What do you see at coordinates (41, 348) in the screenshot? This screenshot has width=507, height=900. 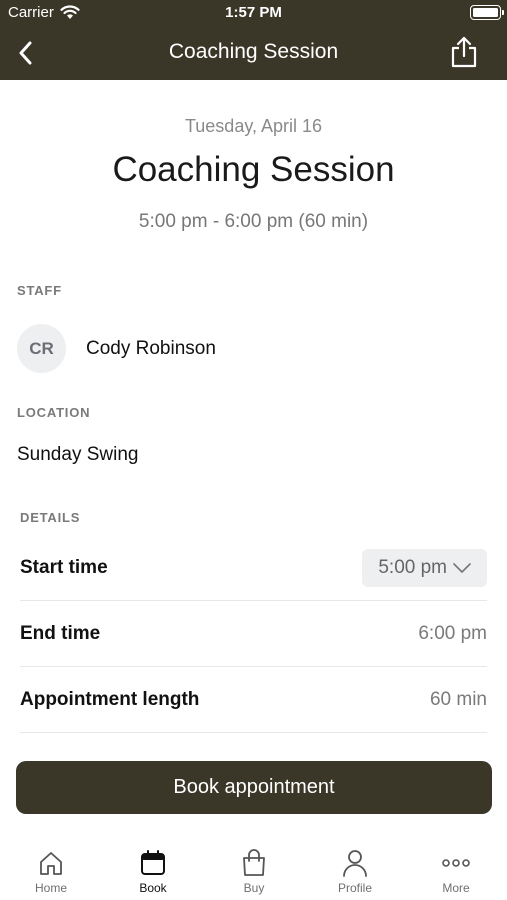 I see `avatar: CR` at bounding box center [41, 348].